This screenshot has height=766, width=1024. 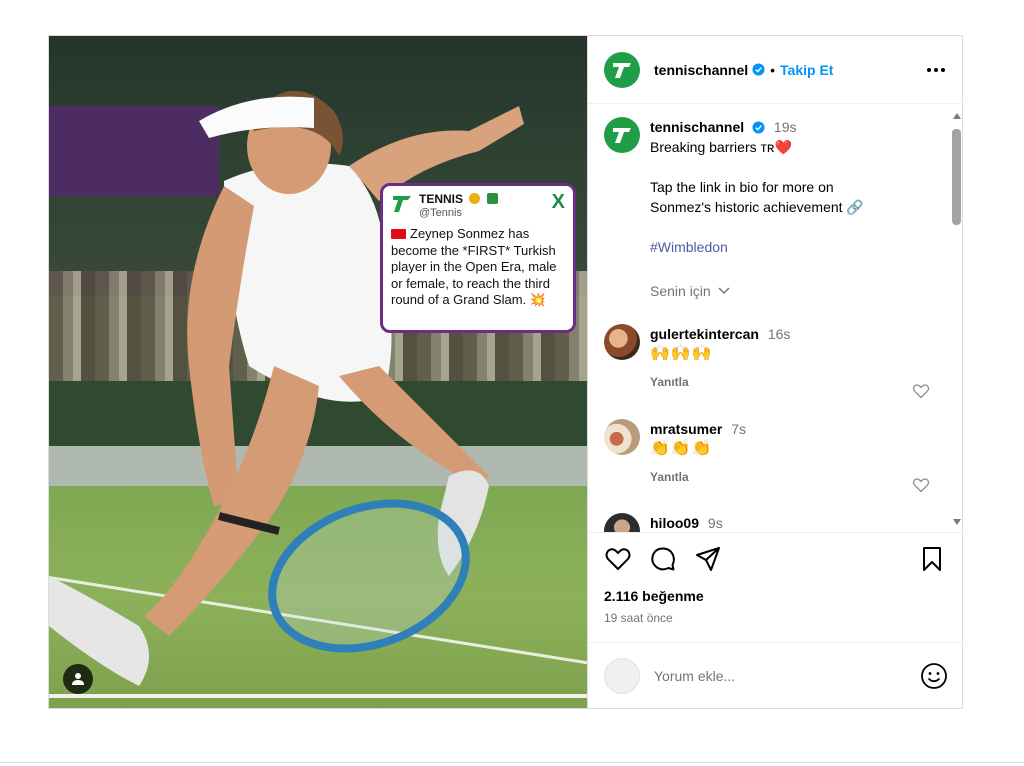 I want to click on smile-icon, so click(x=934, y=676).